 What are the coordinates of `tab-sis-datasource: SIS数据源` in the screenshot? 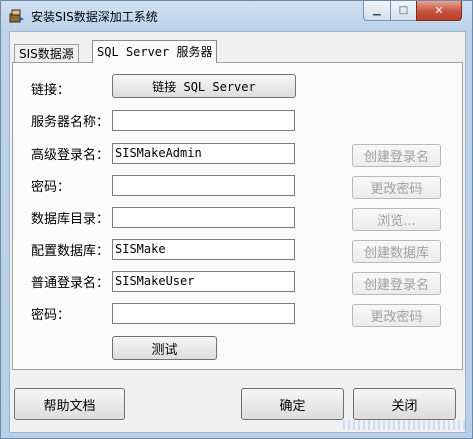 It's located at (46, 53).